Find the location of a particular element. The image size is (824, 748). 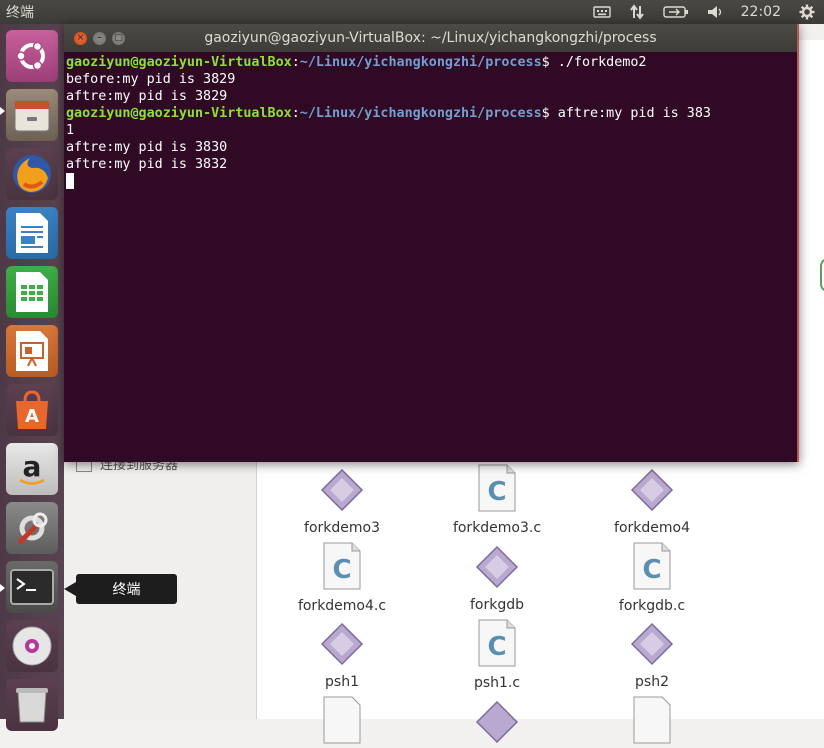

terminal-icon is located at coordinates (32, 587).